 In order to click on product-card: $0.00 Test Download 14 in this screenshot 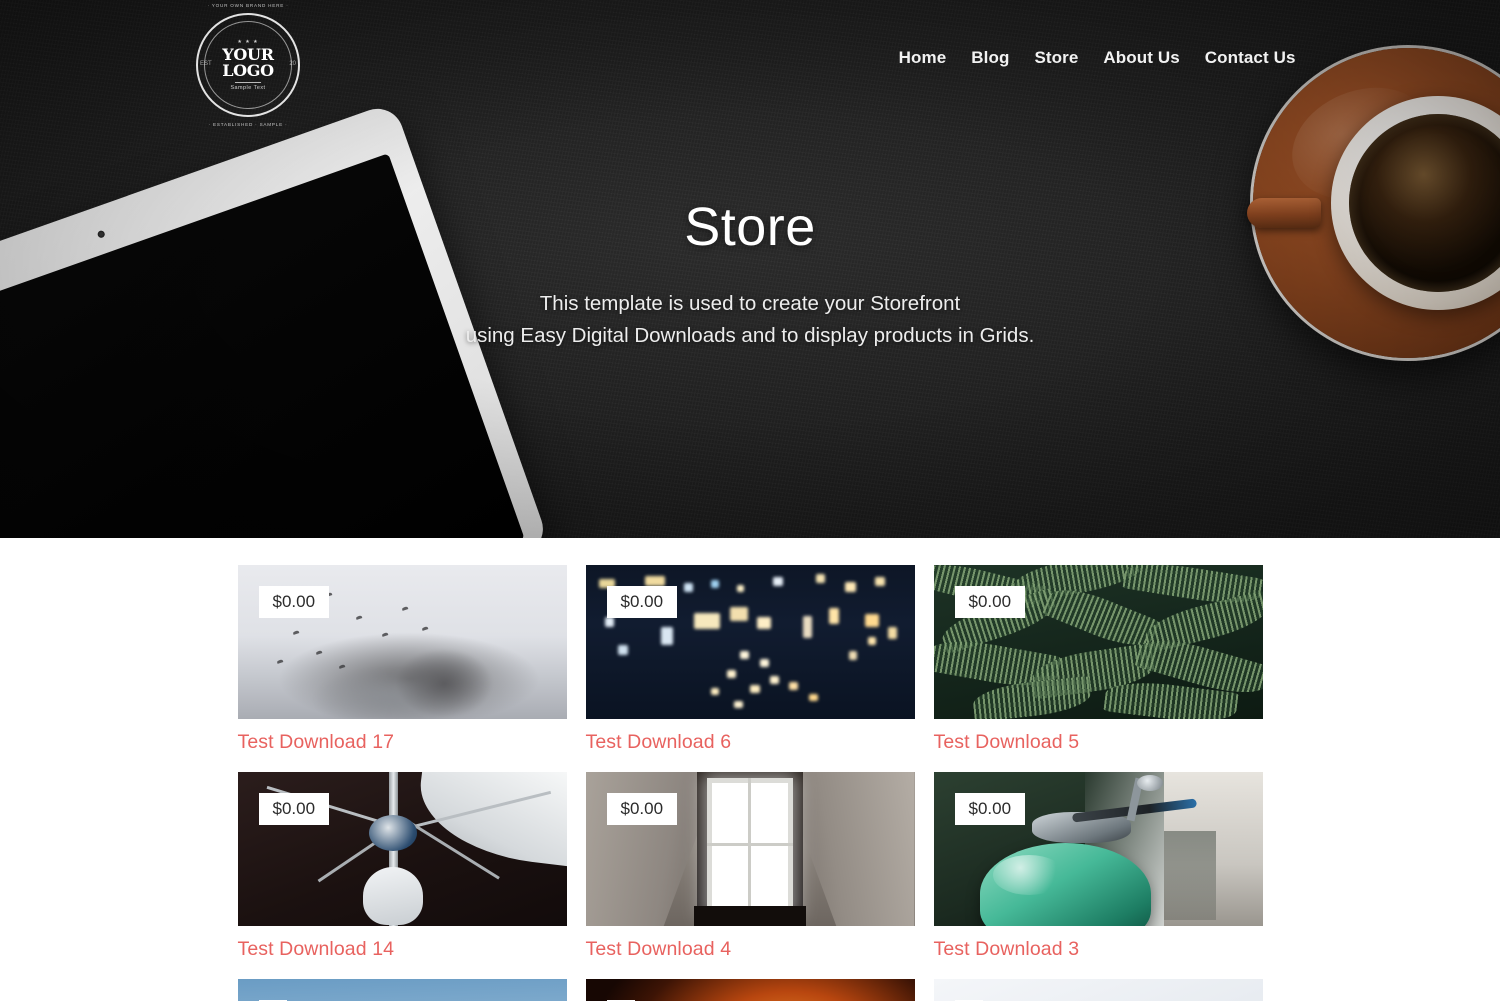, I will do `click(402, 866)`.